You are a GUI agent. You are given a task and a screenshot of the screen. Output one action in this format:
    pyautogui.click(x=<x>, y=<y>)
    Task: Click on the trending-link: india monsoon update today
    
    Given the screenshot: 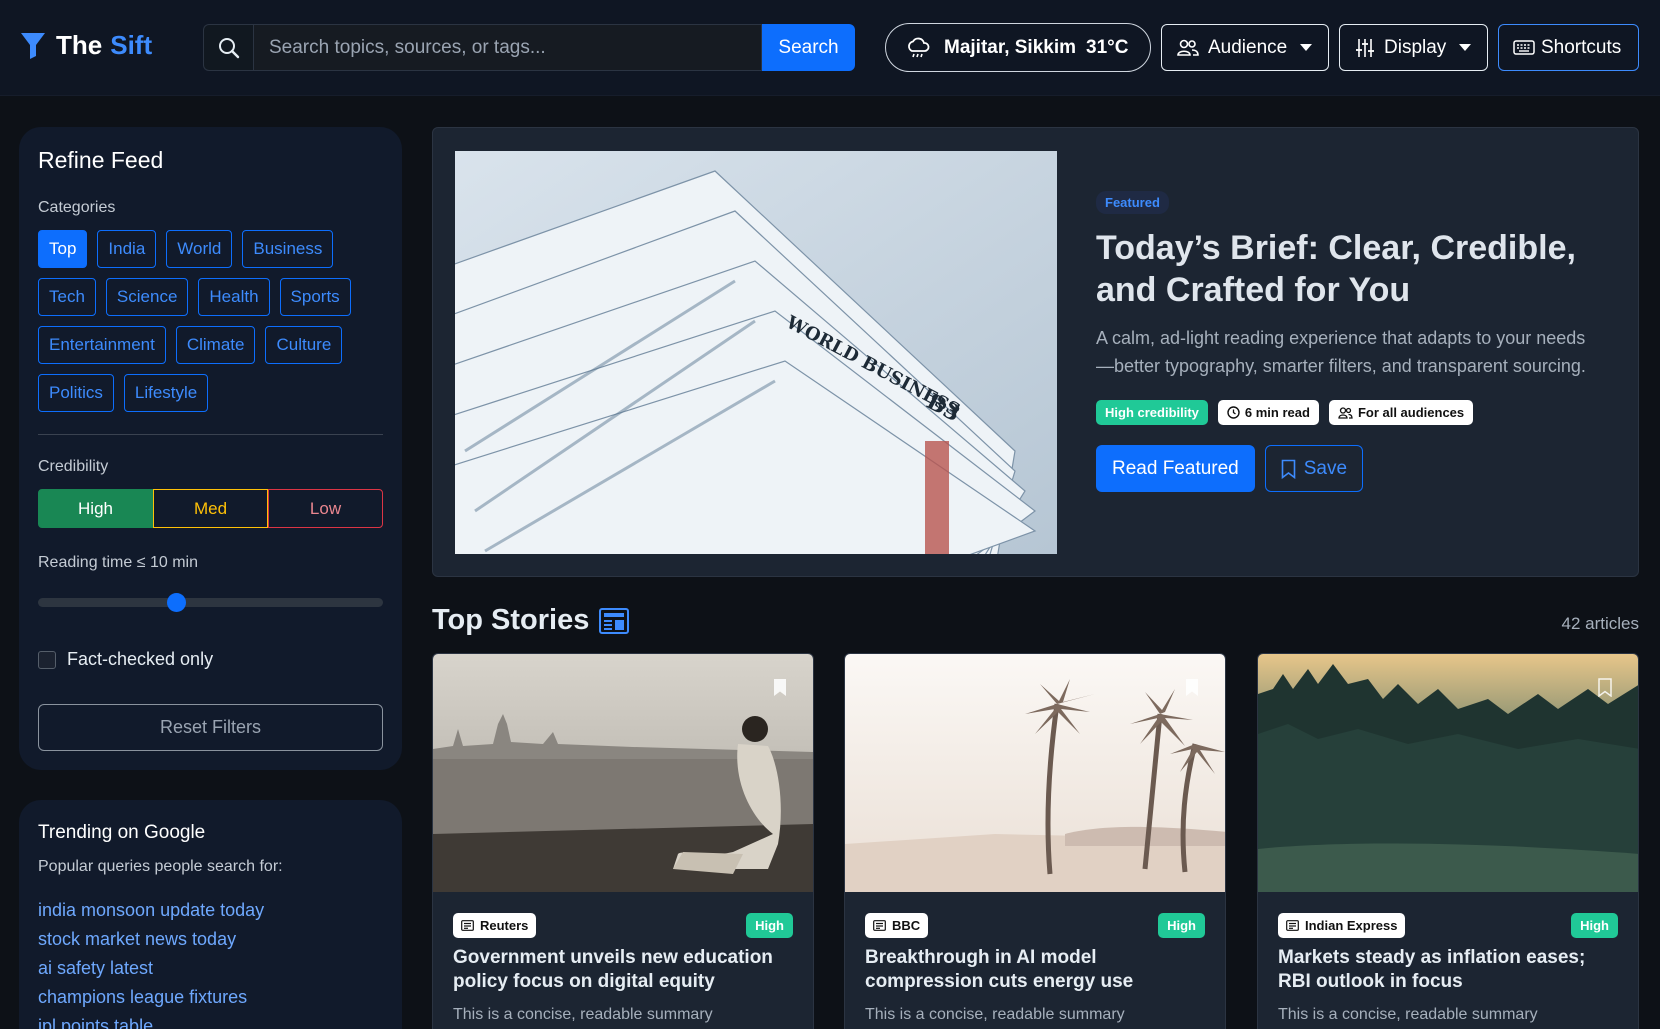 What is the action you would take?
    pyautogui.click(x=210, y=914)
    